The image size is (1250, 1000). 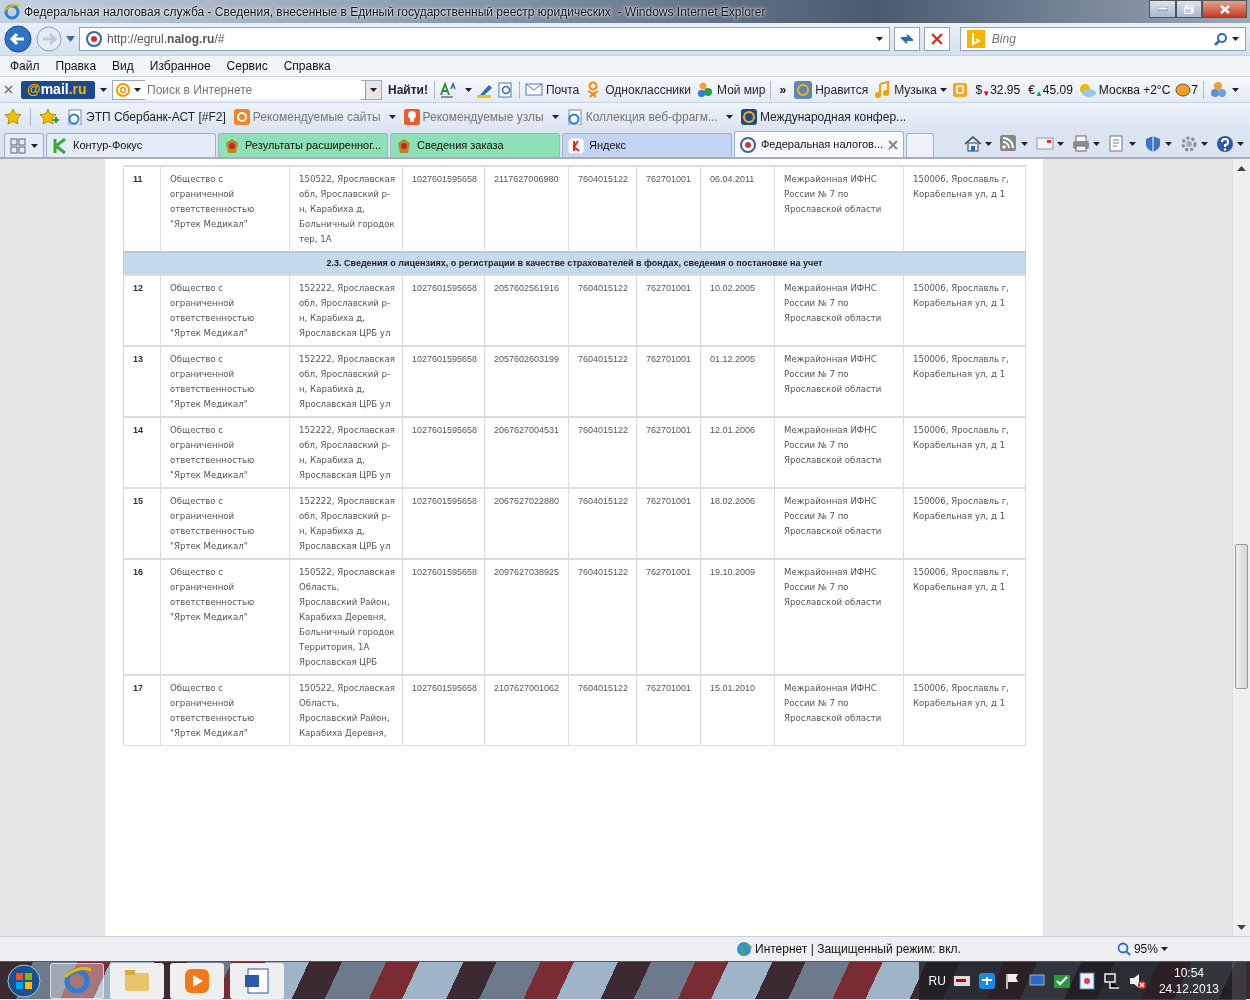 I want to click on shield-icon, so click(x=1153, y=144).